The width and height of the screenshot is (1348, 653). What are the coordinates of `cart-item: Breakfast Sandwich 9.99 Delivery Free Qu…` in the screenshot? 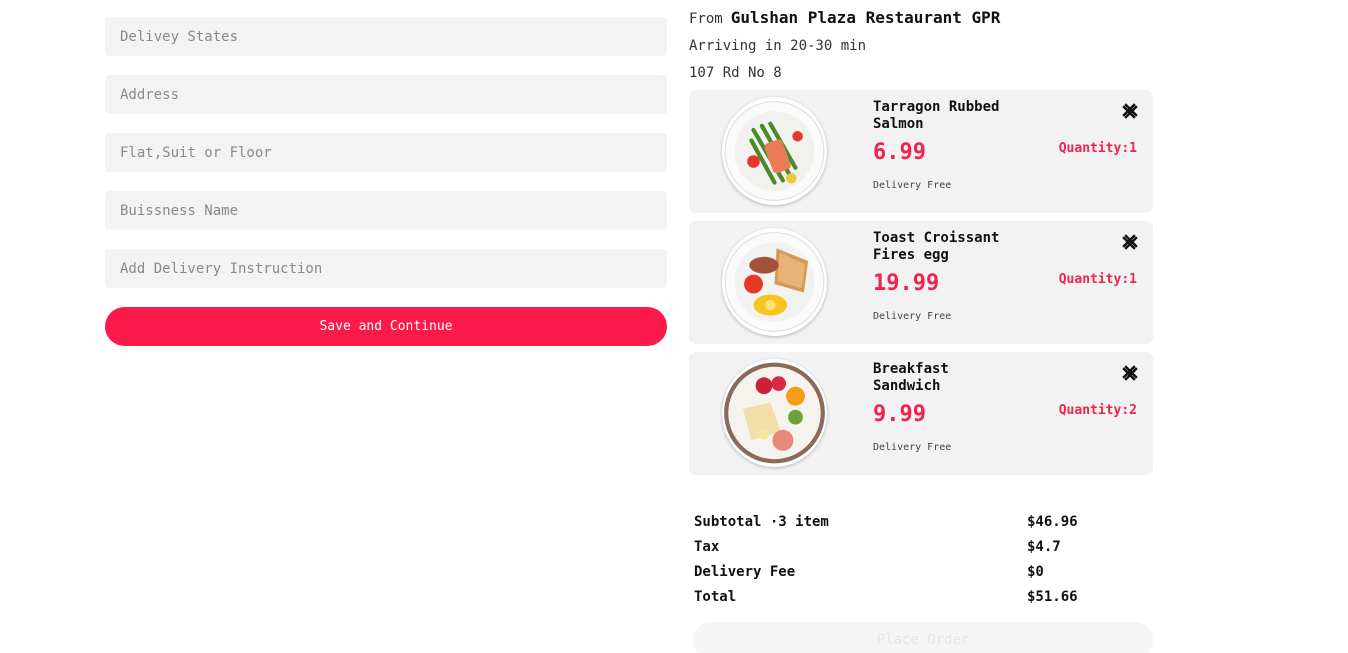 It's located at (921, 413).